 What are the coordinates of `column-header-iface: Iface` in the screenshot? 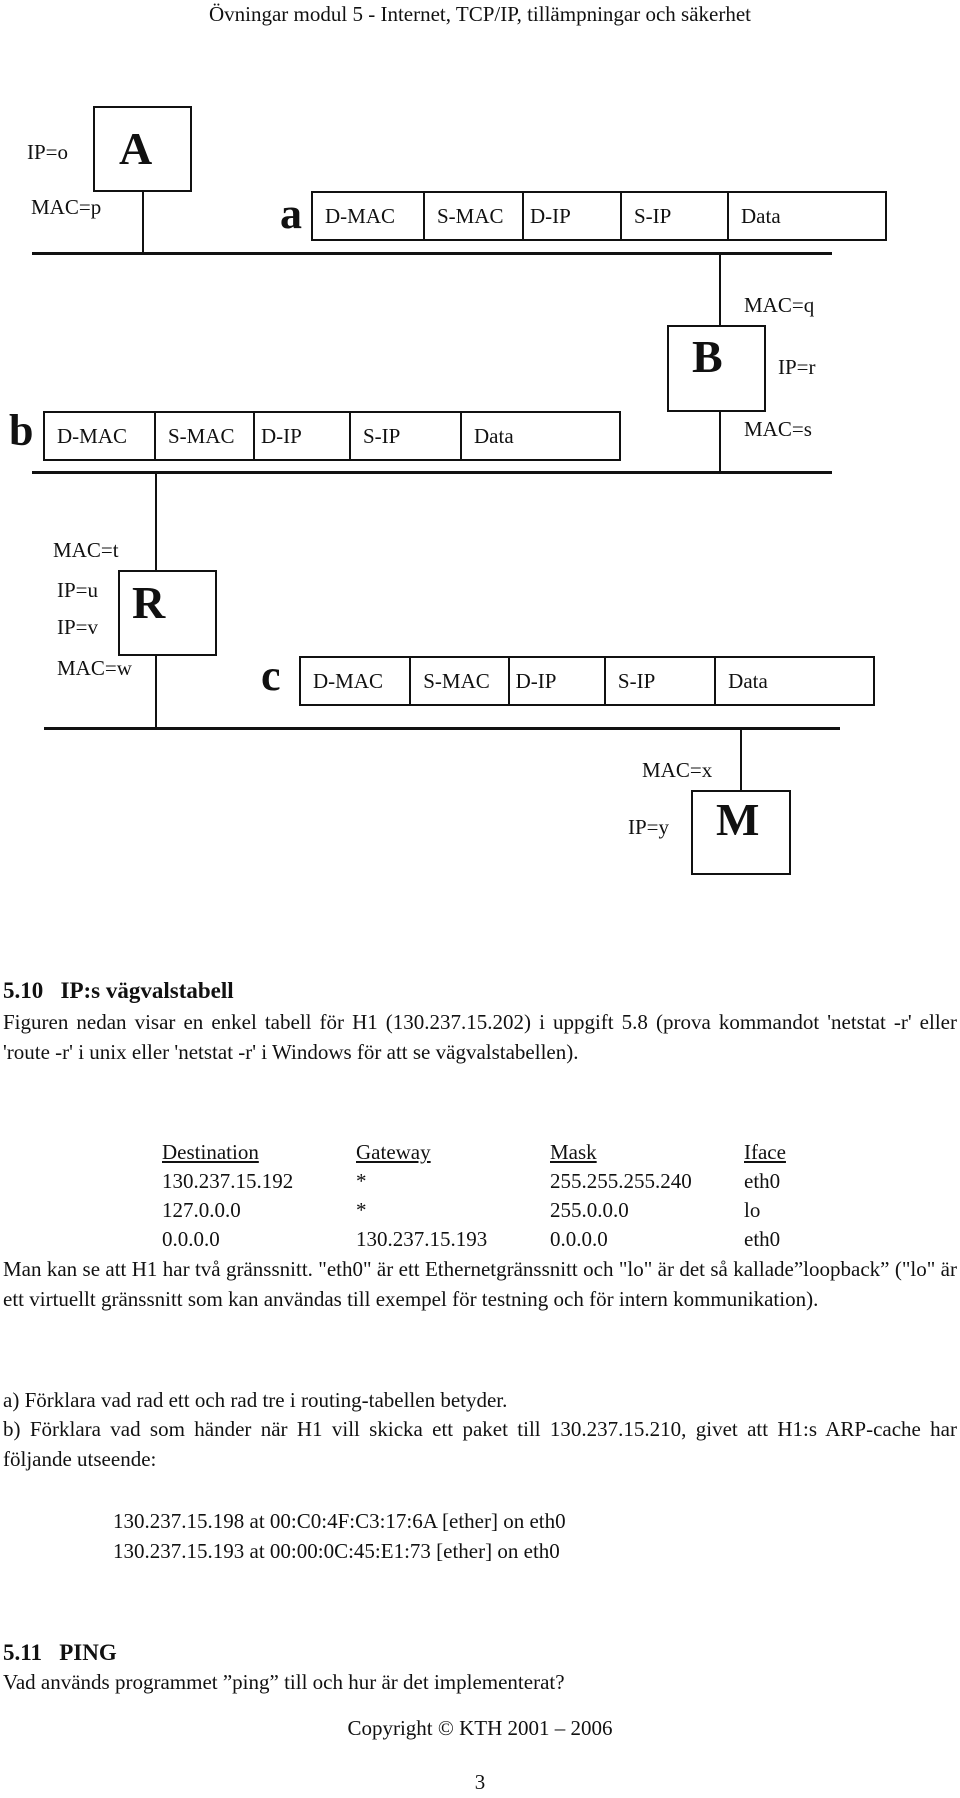 It's located at (765, 1152).